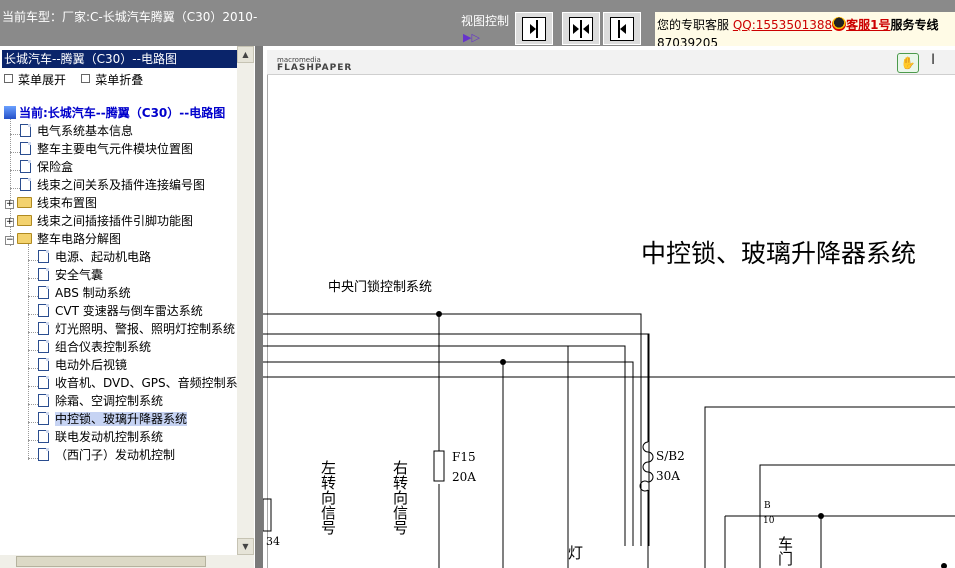 The width and height of the screenshot is (955, 568). What do you see at coordinates (94, 257) in the screenshot?
I see `tree-subitem: 电源、起动机电路` at bounding box center [94, 257].